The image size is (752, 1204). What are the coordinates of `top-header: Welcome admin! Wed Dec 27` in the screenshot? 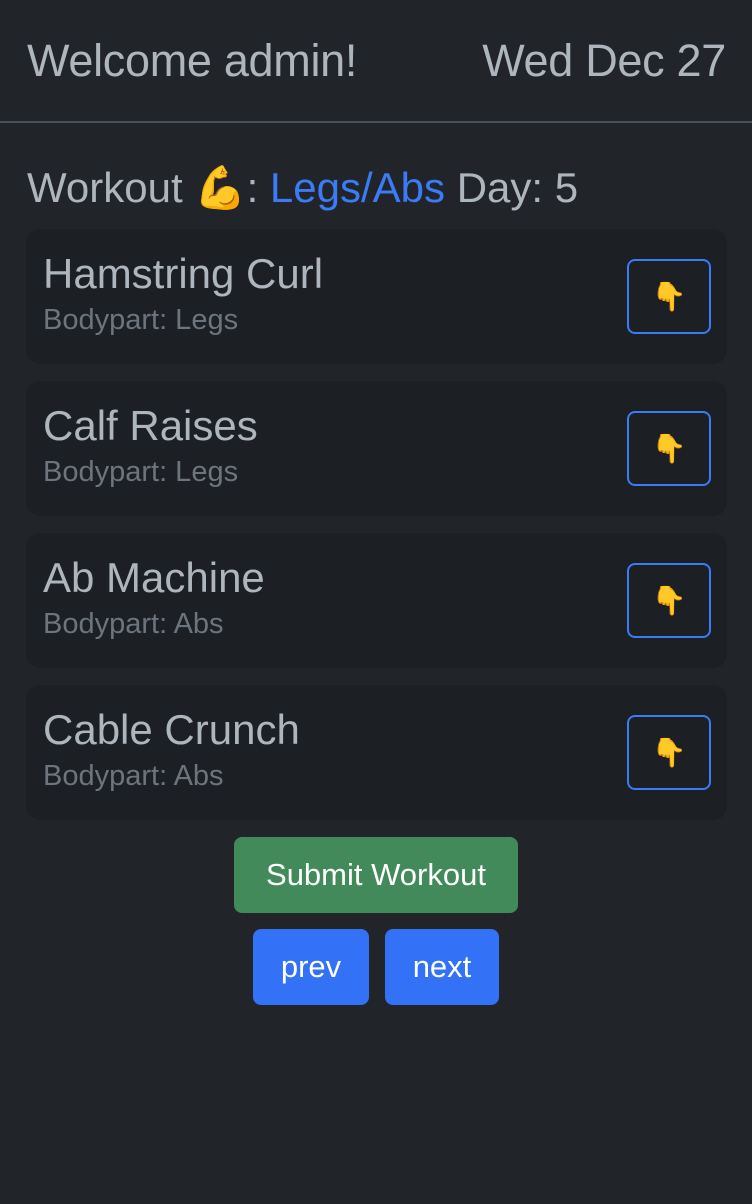 It's located at (376, 61).